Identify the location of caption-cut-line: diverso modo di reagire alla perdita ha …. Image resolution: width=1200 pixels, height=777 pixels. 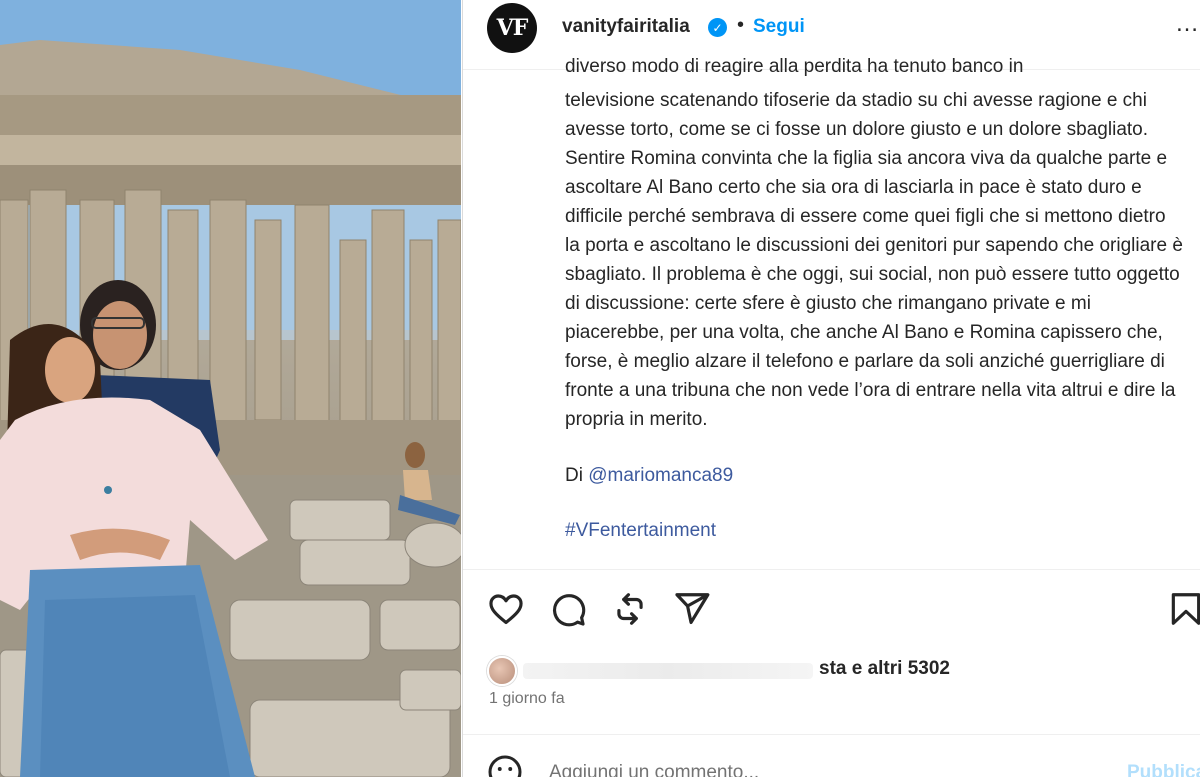
(794, 67).